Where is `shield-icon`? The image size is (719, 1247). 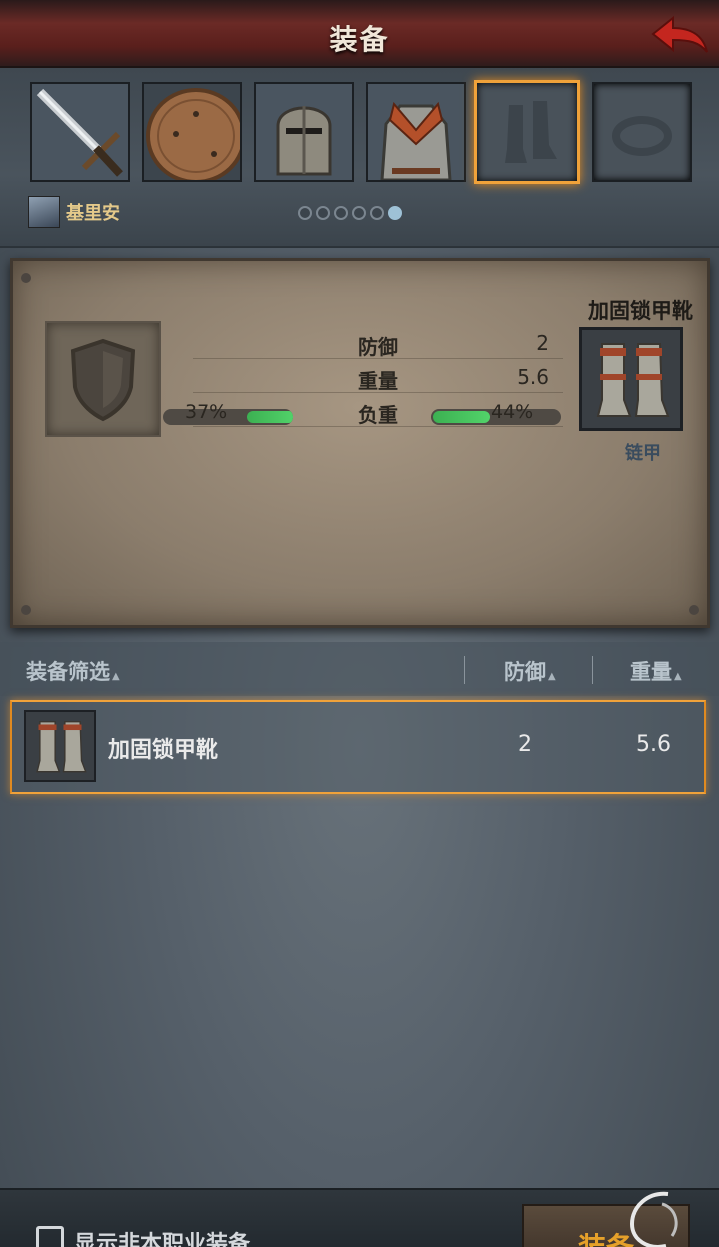 shield-icon is located at coordinates (192, 132).